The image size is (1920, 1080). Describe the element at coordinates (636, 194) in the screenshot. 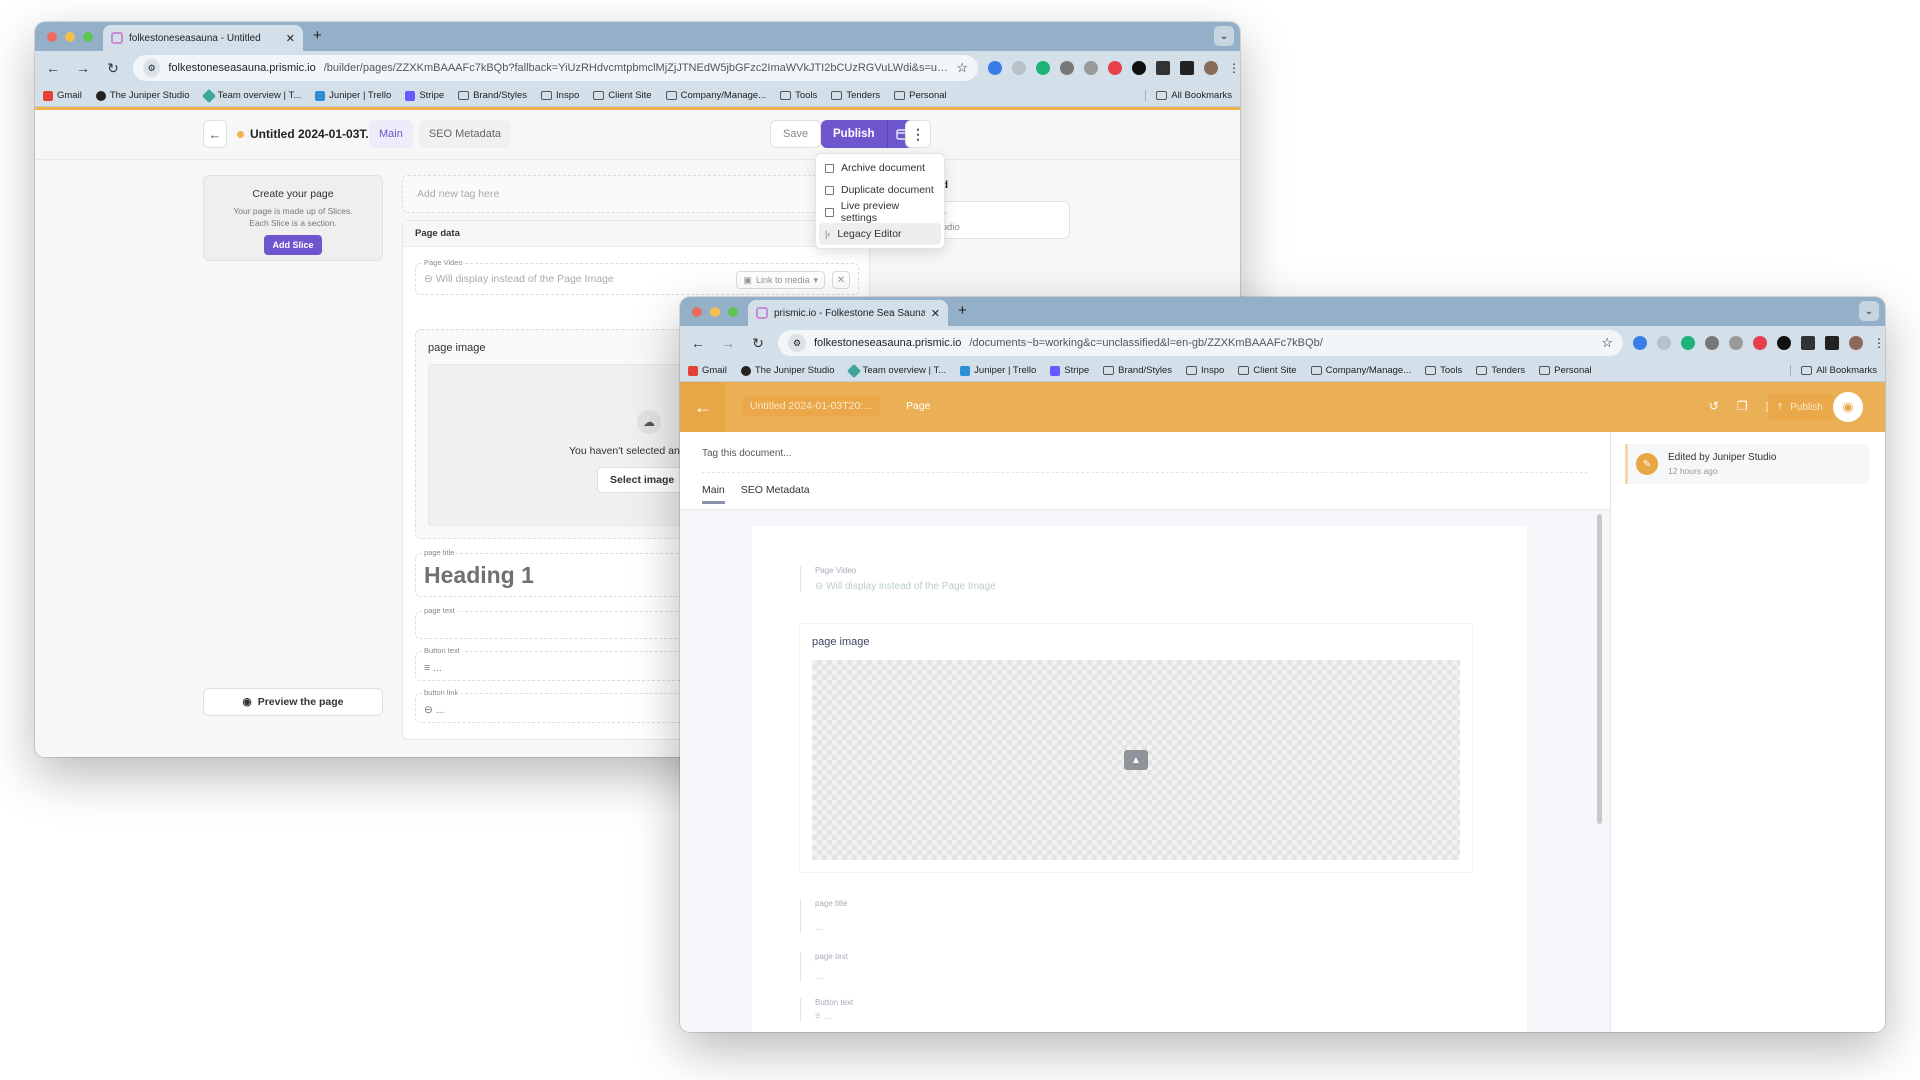

I see `tag-input: Add new tag here` at that location.